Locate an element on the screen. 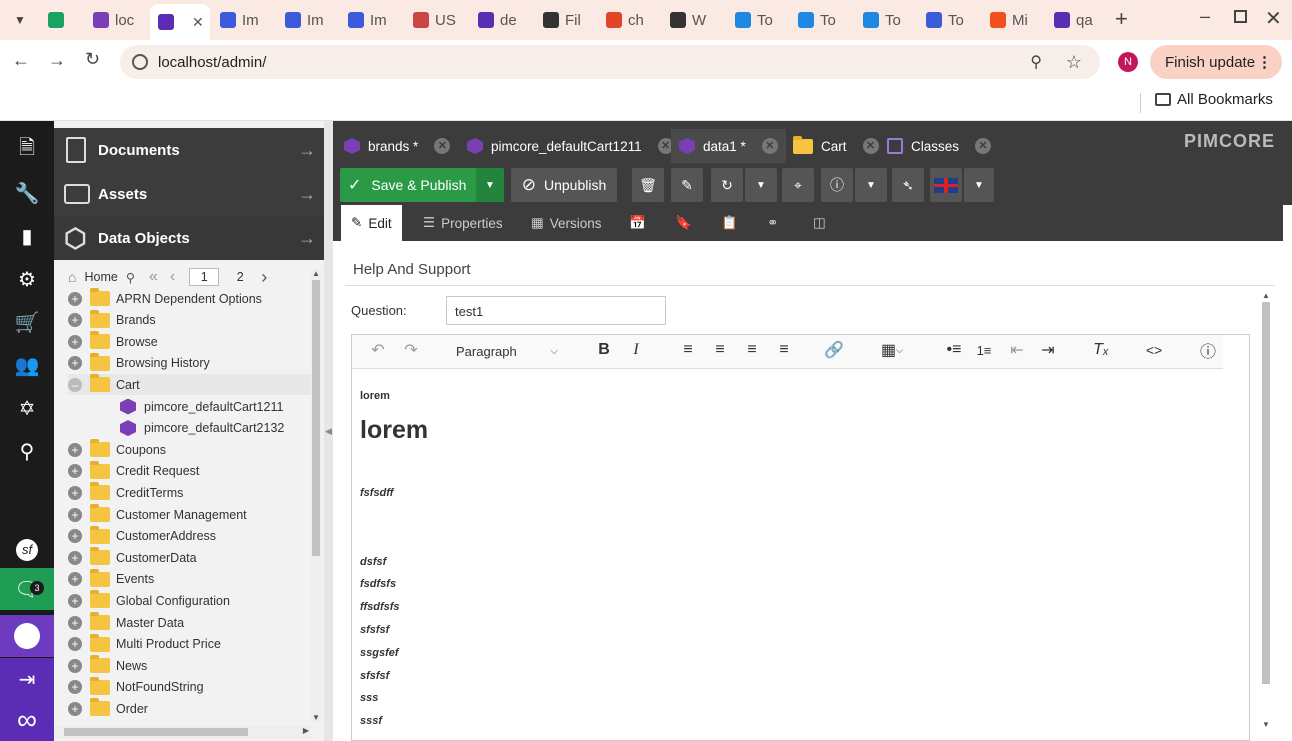 The width and height of the screenshot is (1292, 741). editor-tab: Classes ✕ is located at coordinates (939, 146).